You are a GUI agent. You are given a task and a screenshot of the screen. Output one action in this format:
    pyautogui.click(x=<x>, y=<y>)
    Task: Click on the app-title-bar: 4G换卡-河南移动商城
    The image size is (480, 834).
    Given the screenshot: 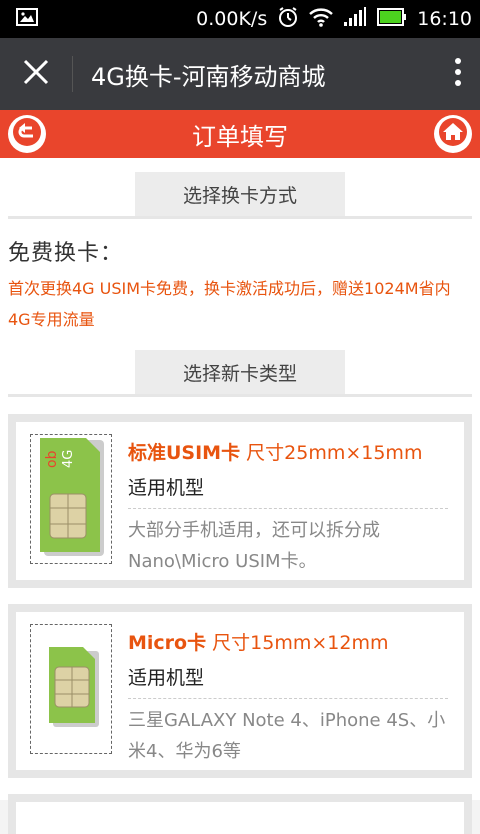 What is the action you would take?
    pyautogui.click(x=240, y=74)
    